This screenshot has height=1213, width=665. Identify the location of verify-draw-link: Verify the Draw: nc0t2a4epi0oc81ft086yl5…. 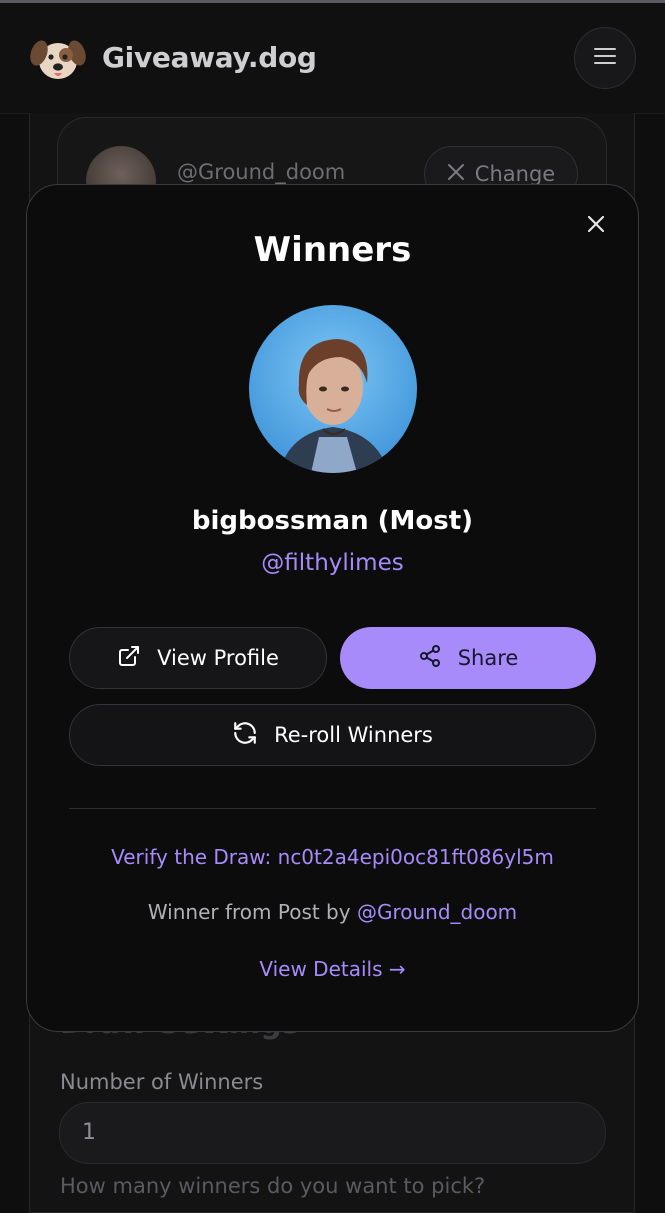
(332, 857).